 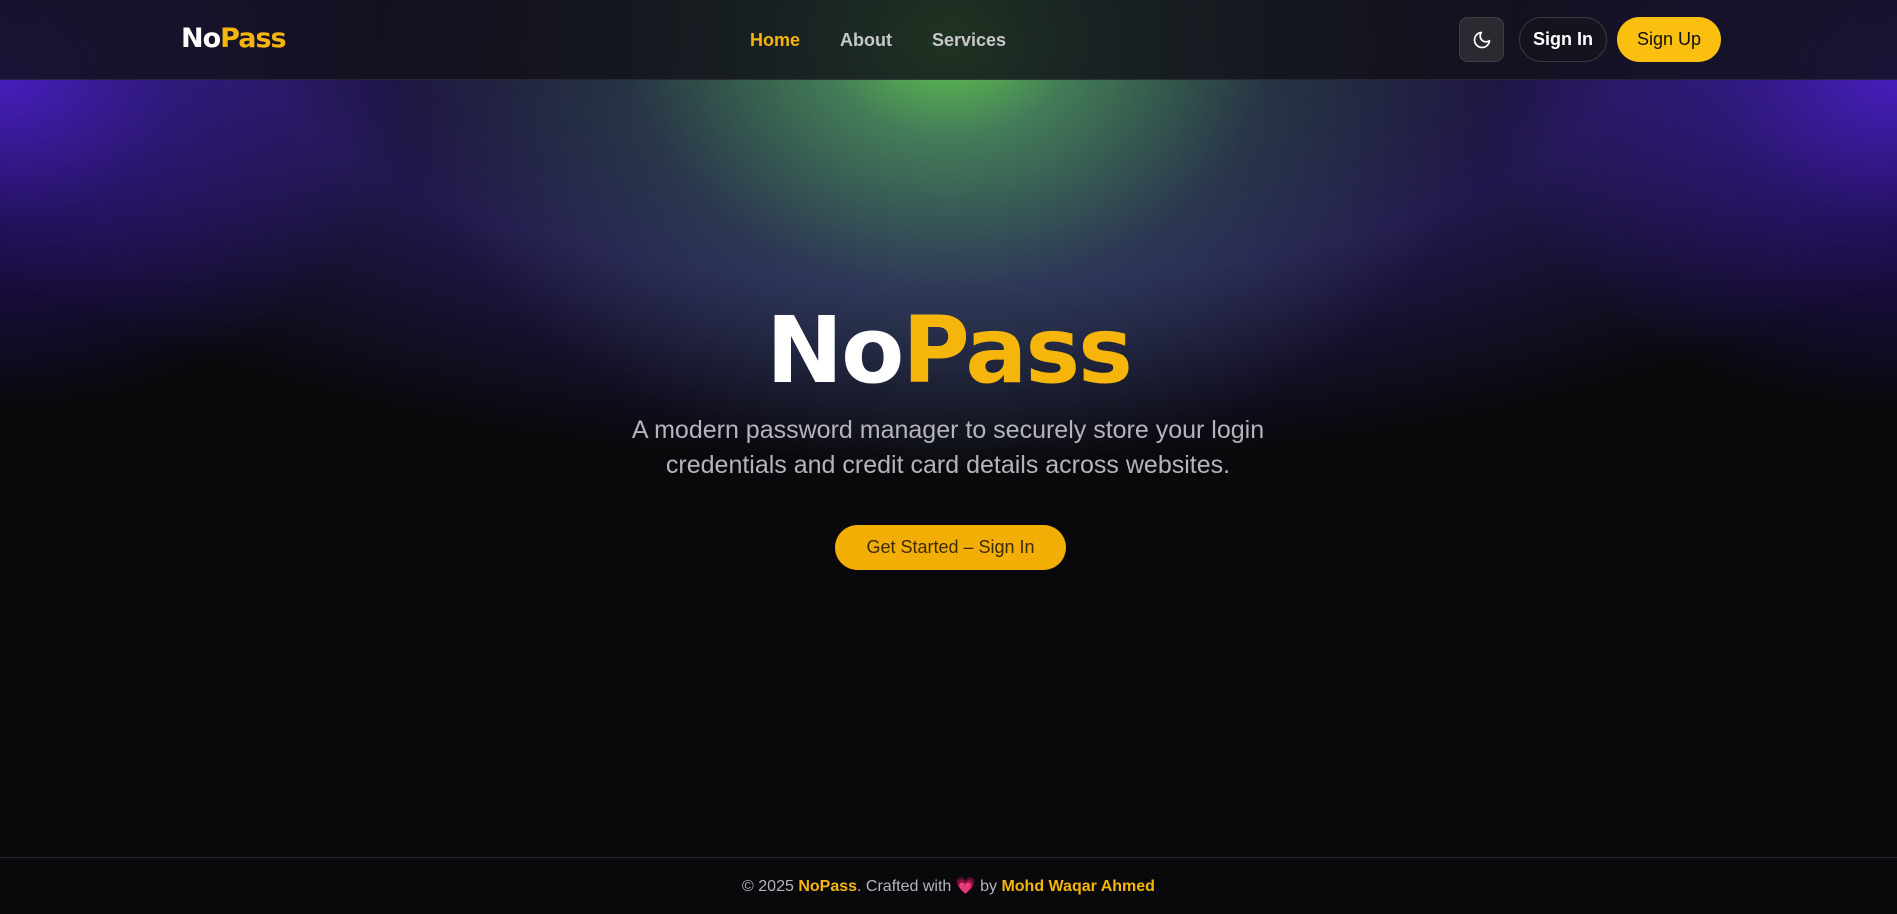 What do you see at coordinates (1077, 886) in the screenshot?
I see `footer-author-link: Mohd Waqar Ahmed` at bounding box center [1077, 886].